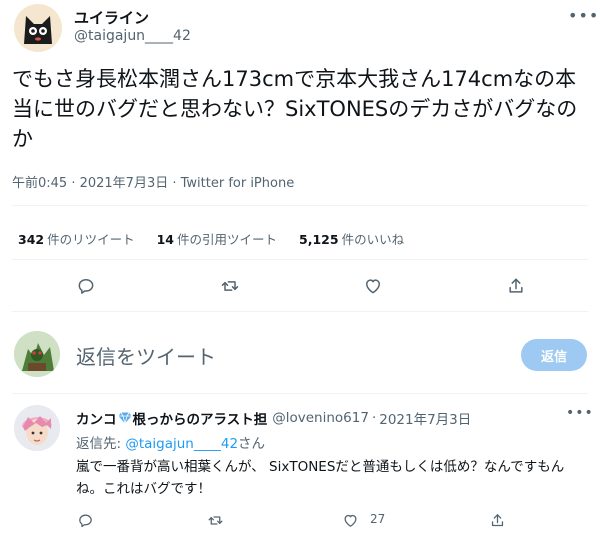 The height and width of the screenshot is (534, 600). What do you see at coordinates (252, 444) in the screenshot?
I see `replying-to-suffix: さん` at bounding box center [252, 444].